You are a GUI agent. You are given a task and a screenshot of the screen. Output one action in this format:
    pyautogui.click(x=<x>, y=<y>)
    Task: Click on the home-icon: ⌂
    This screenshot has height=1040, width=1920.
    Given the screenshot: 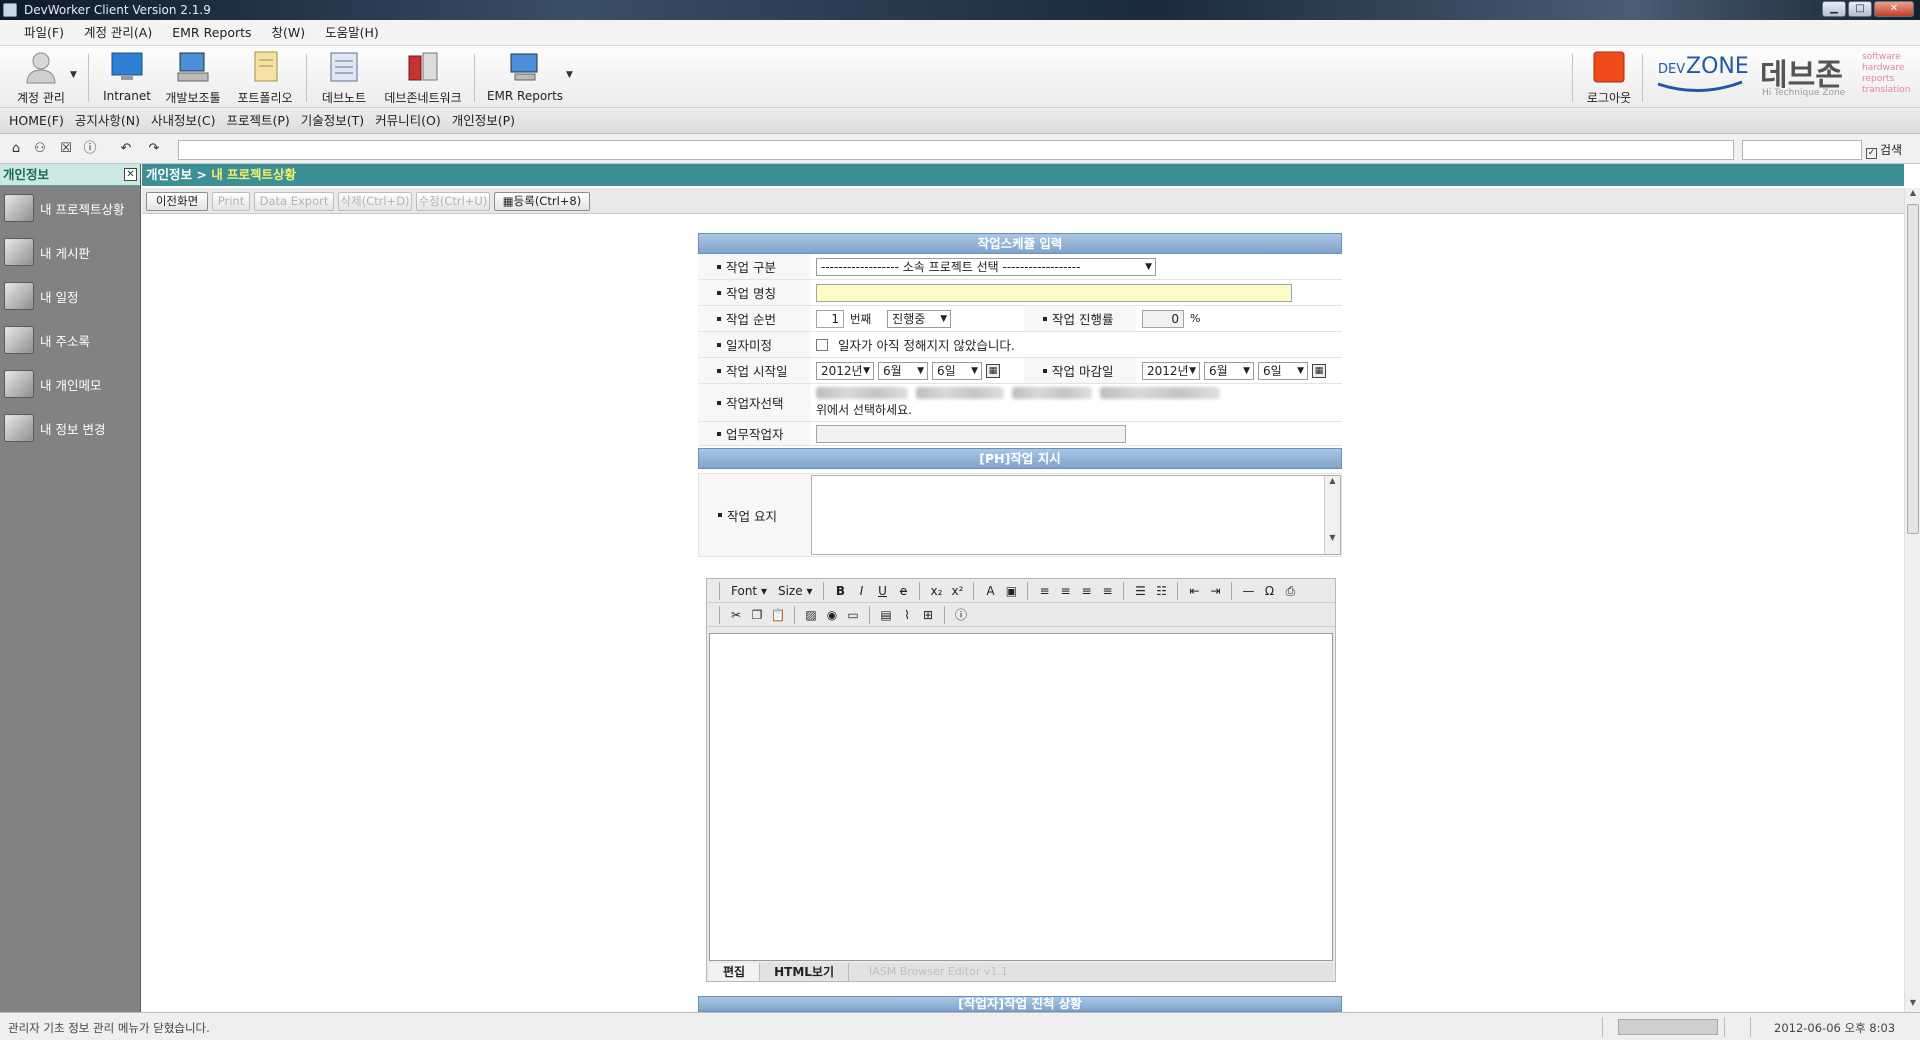 What is the action you would take?
    pyautogui.click(x=16, y=149)
    